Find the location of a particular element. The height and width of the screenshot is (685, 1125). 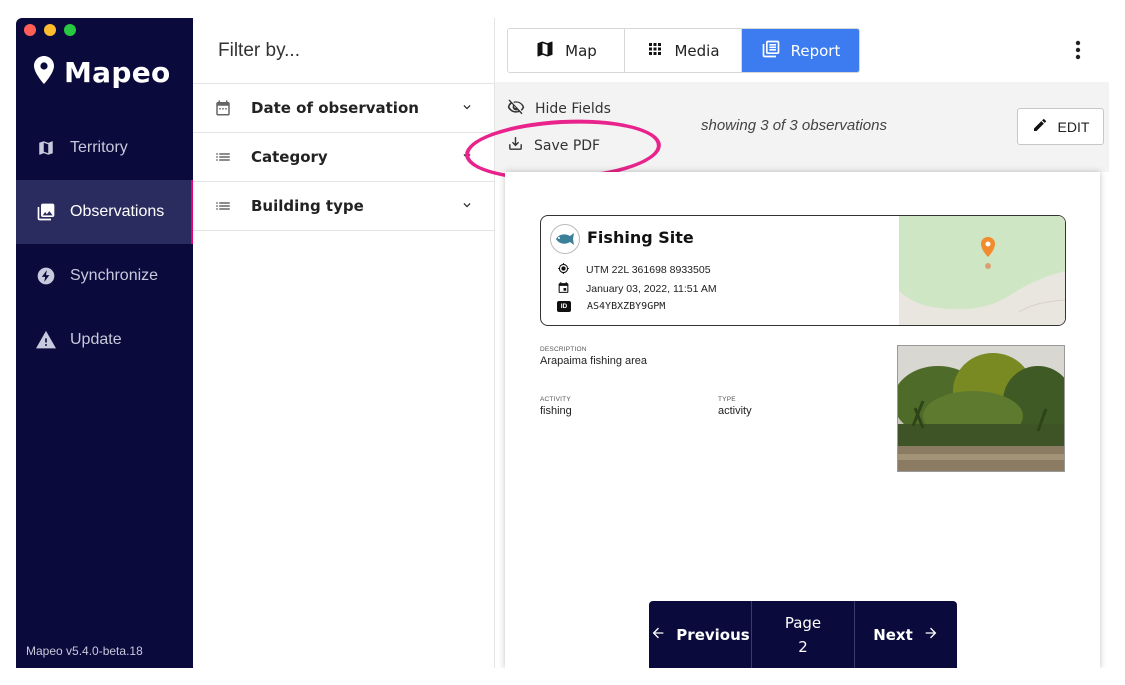

more-options-icon is located at coordinates (1078, 52).